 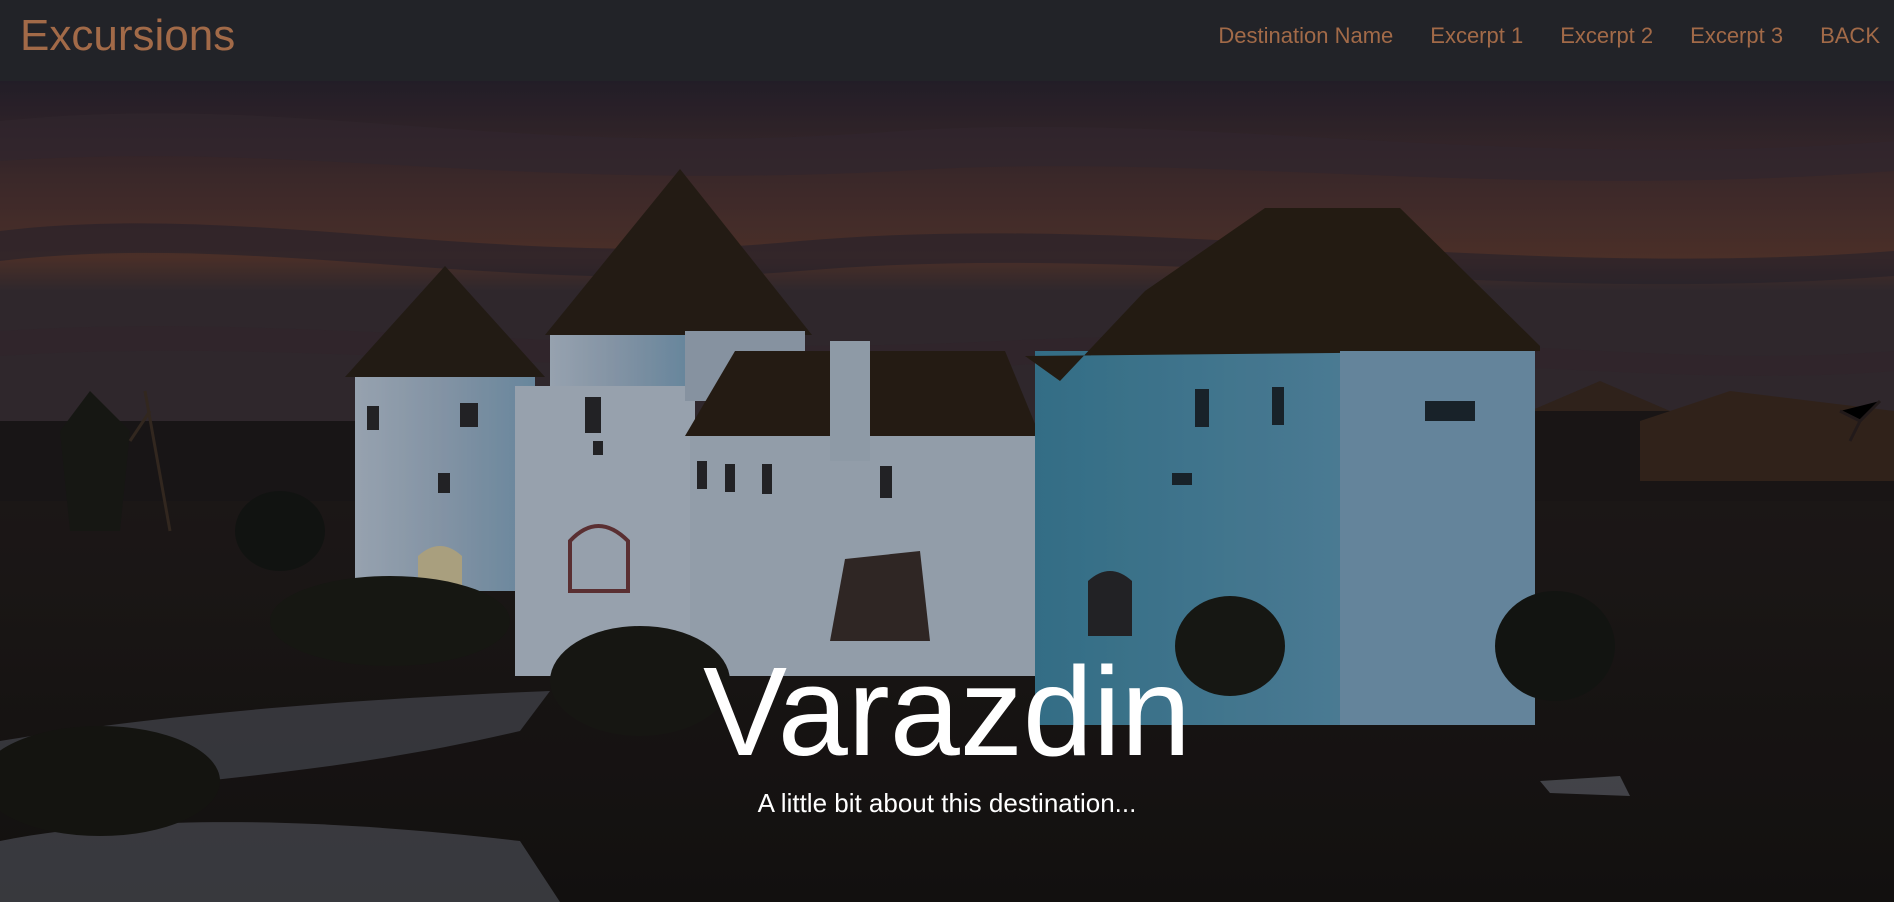 I want to click on hero-title: Varazdin, so click(x=947, y=711).